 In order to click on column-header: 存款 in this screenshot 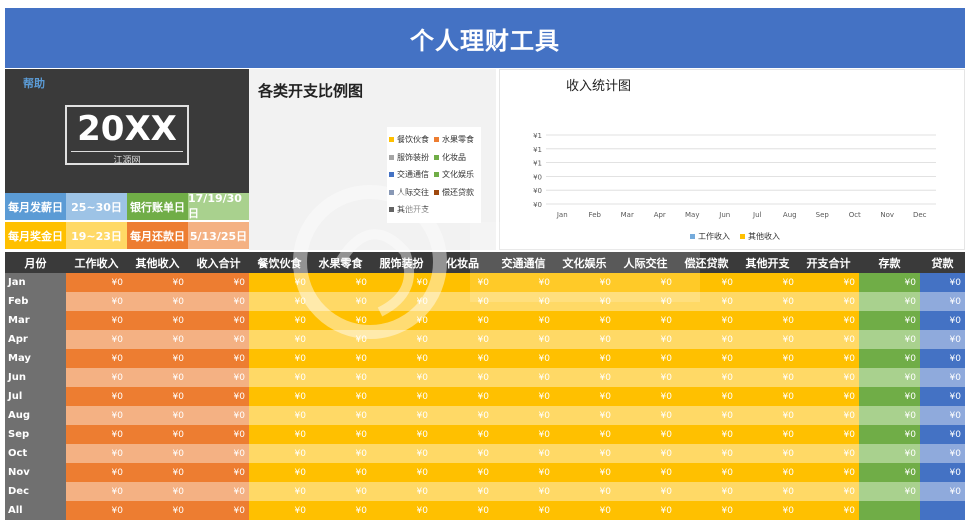, I will do `click(889, 262)`.